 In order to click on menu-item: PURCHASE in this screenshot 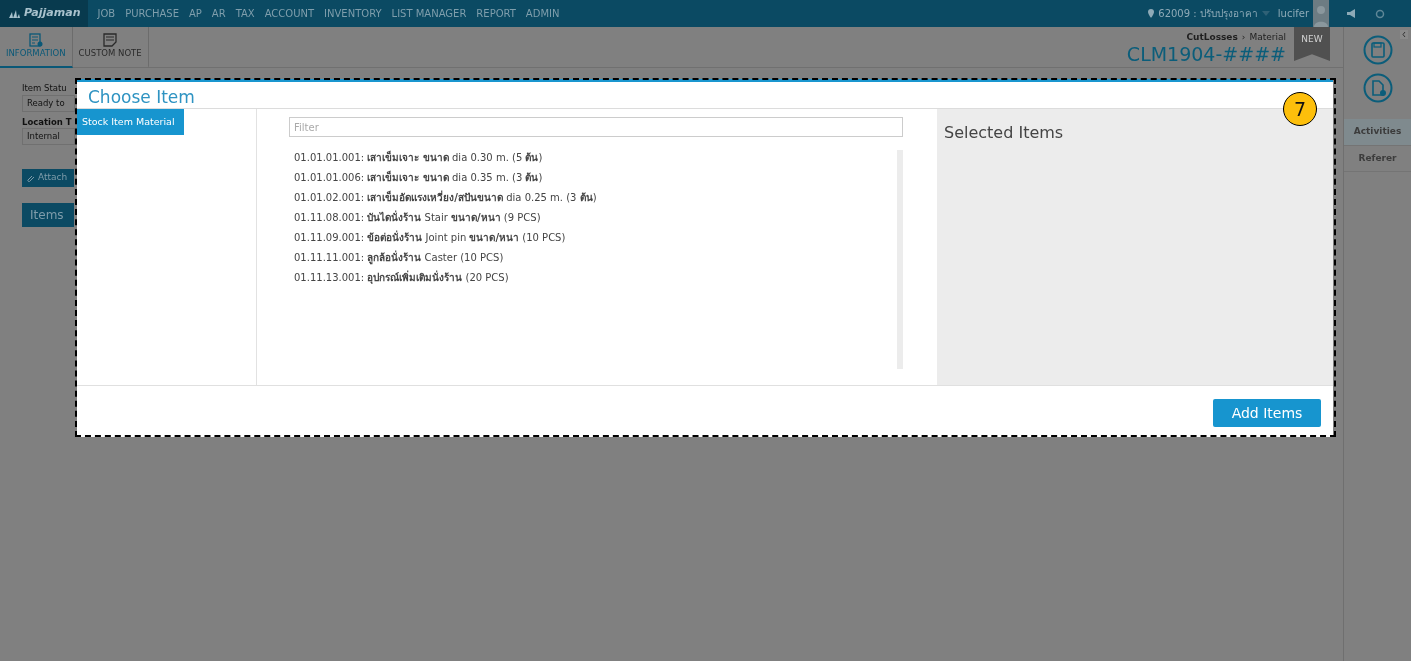, I will do `click(152, 13)`.